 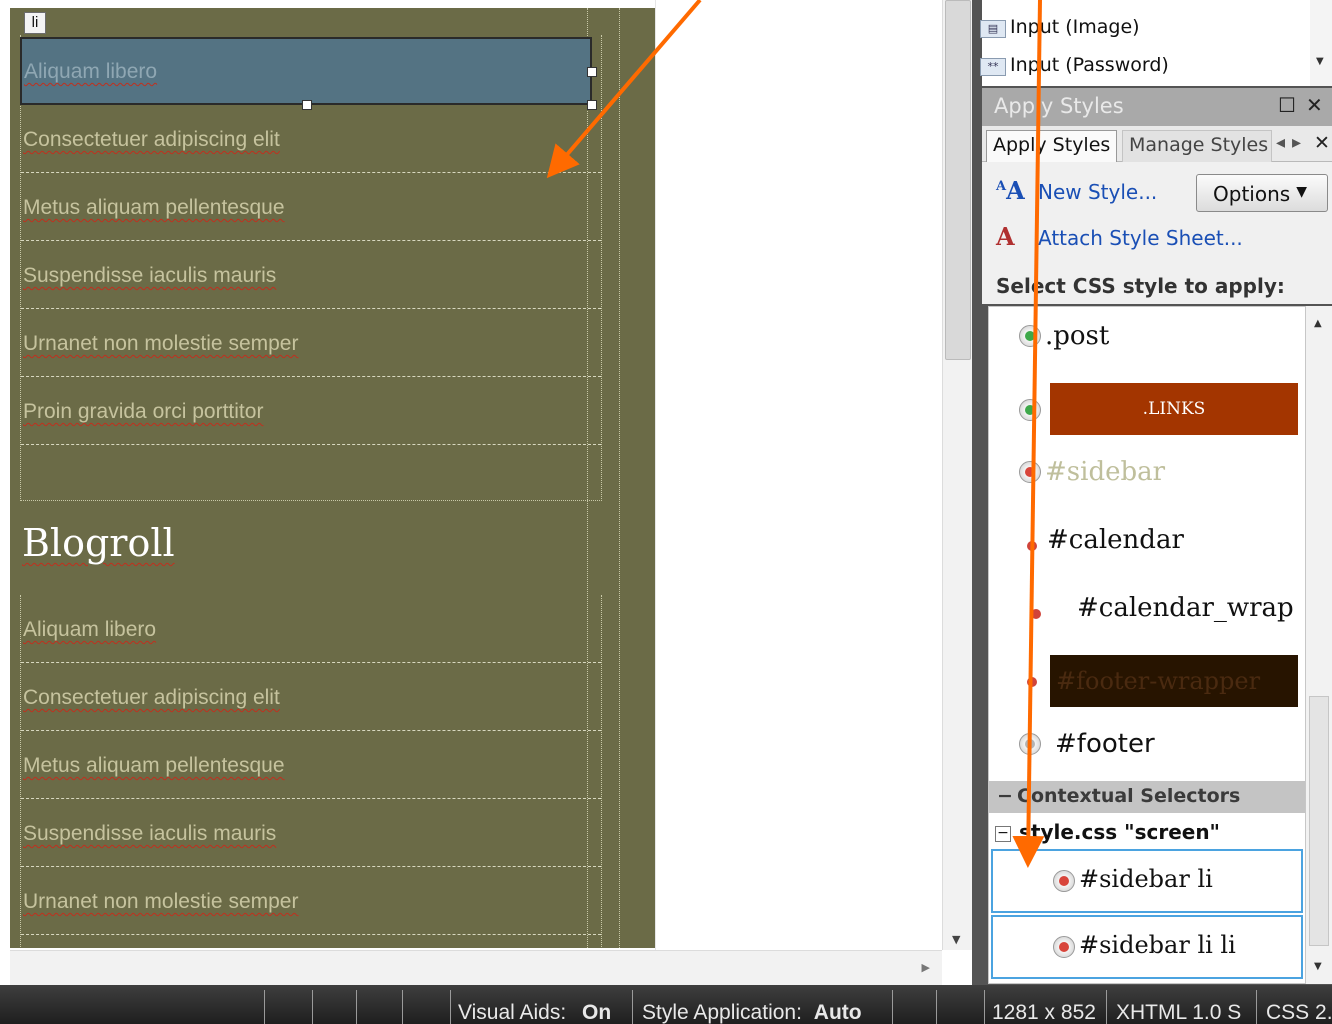 I want to click on style-application-value: Auto, so click(x=837, y=1012).